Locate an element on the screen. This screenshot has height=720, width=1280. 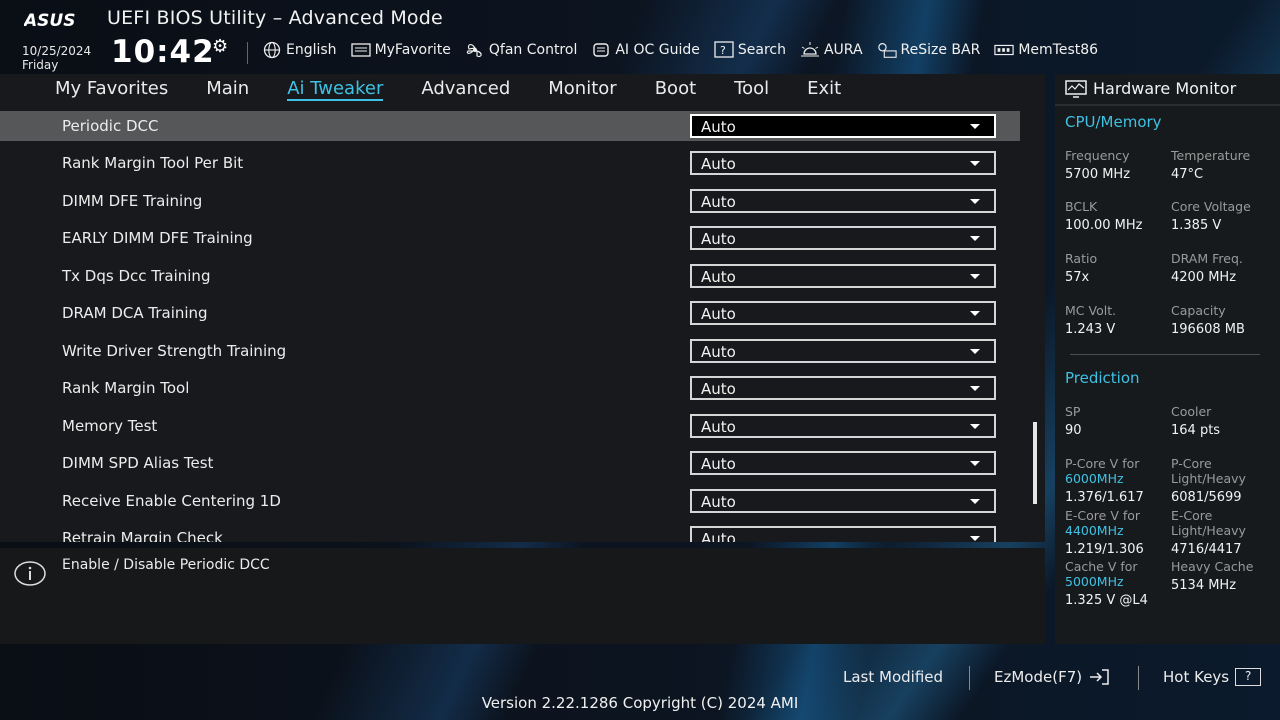
qfan-control-button: Qfan Control is located at coordinates (521, 50).